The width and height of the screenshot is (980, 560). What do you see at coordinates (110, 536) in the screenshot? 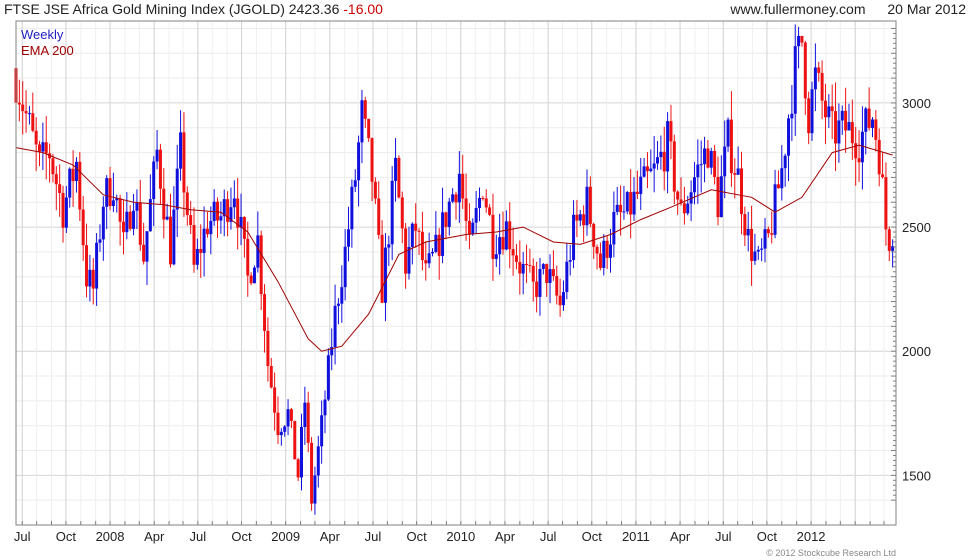
I see `x-tick-label: 2008` at bounding box center [110, 536].